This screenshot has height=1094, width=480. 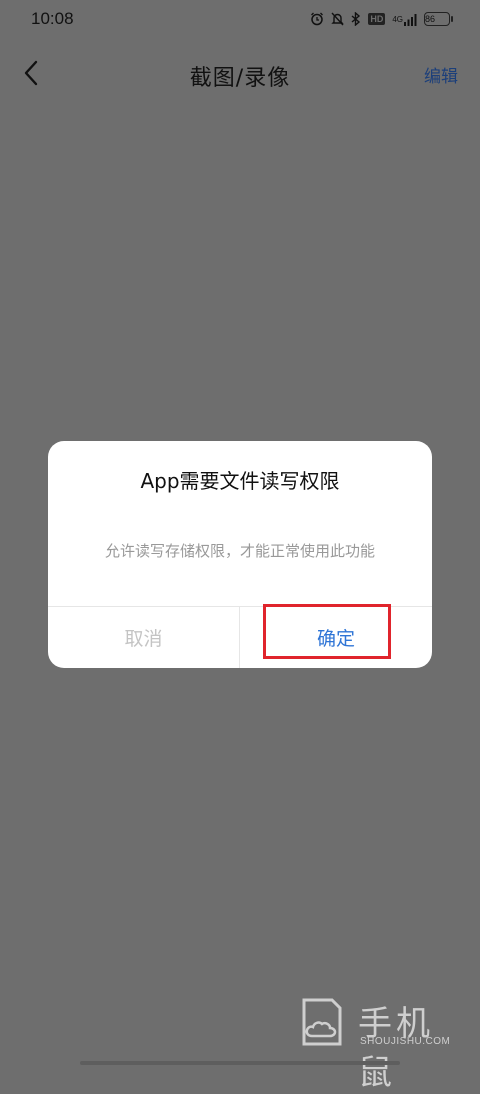 What do you see at coordinates (430, 19) in the screenshot?
I see `battery-level: 86` at bounding box center [430, 19].